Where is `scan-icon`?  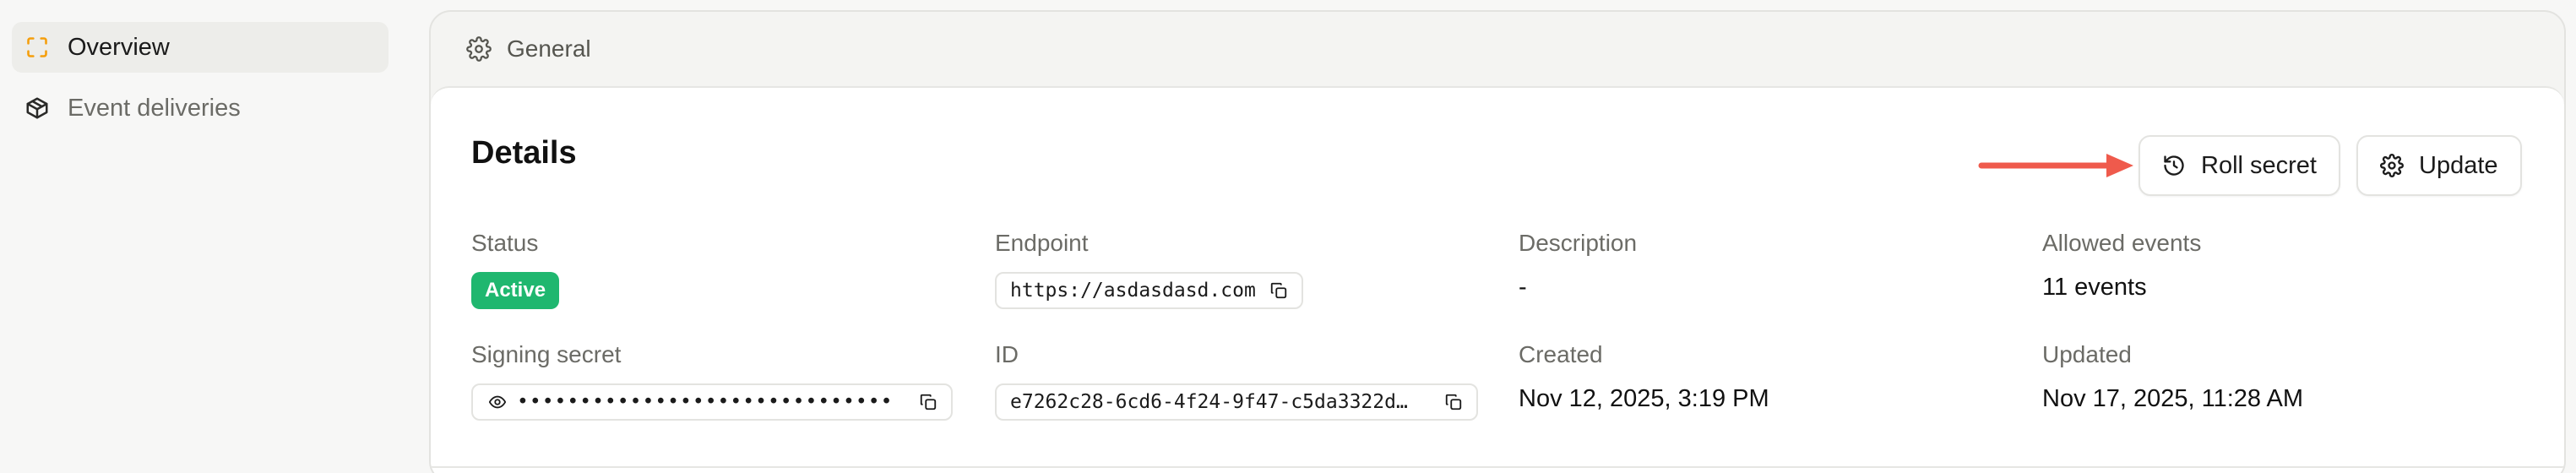 scan-icon is located at coordinates (37, 48).